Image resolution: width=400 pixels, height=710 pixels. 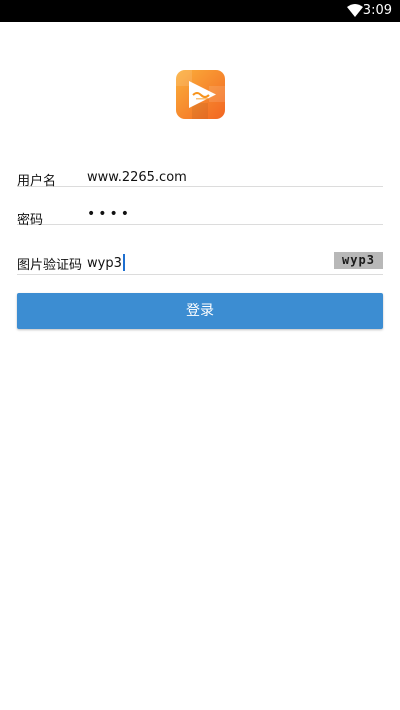 What do you see at coordinates (200, 311) in the screenshot?
I see `login-button: 登录` at bounding box center [200, 311].